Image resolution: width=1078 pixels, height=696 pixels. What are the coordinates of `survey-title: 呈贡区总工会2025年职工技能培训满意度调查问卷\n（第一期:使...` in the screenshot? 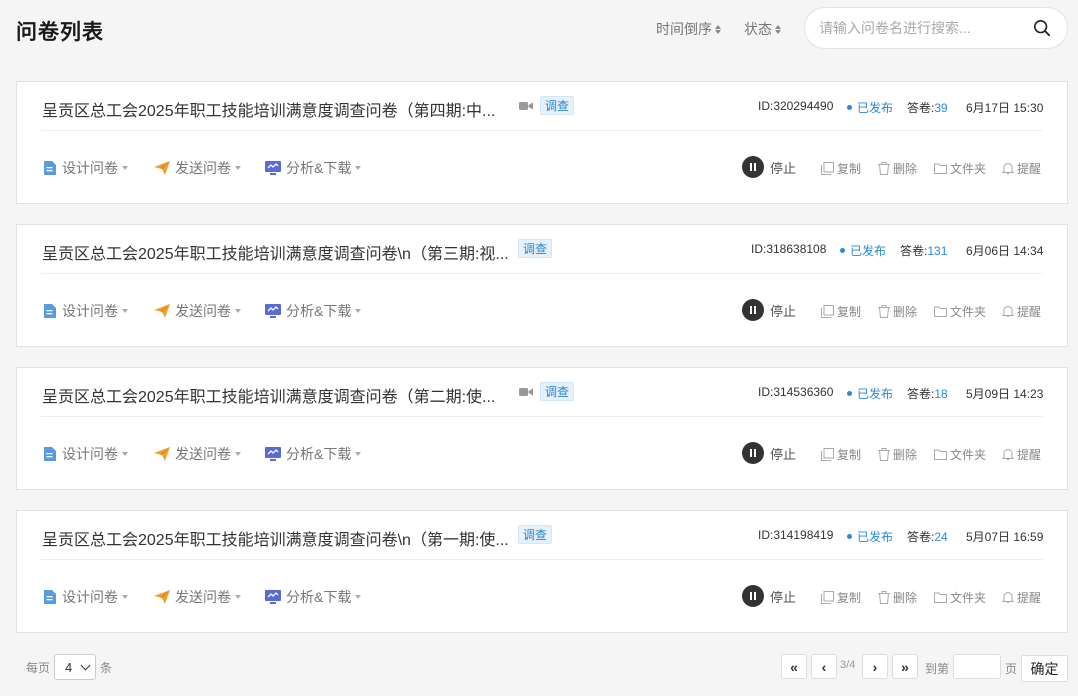 It's located at (275, 538).